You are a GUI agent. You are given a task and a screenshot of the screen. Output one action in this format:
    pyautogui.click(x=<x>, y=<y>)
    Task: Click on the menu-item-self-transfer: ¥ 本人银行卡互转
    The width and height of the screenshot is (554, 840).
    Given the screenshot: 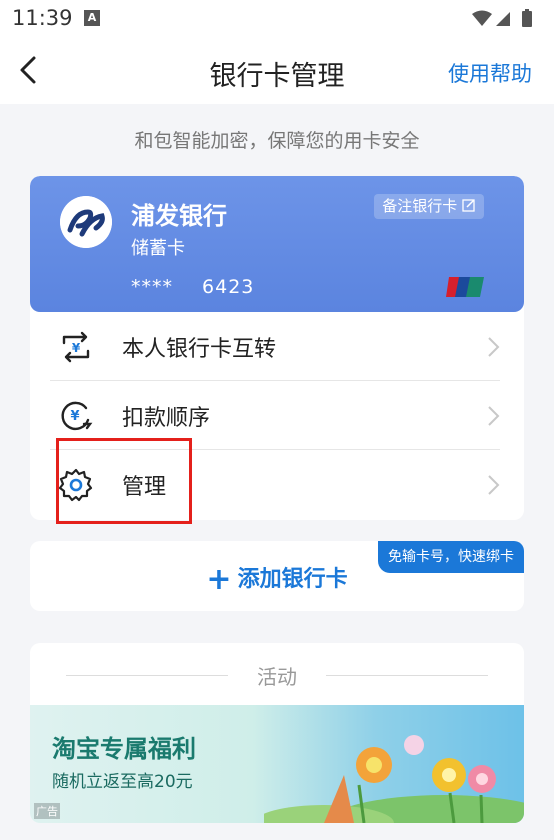 What is the action you would take?
    pyautogui.click(x=275, y=346)
    